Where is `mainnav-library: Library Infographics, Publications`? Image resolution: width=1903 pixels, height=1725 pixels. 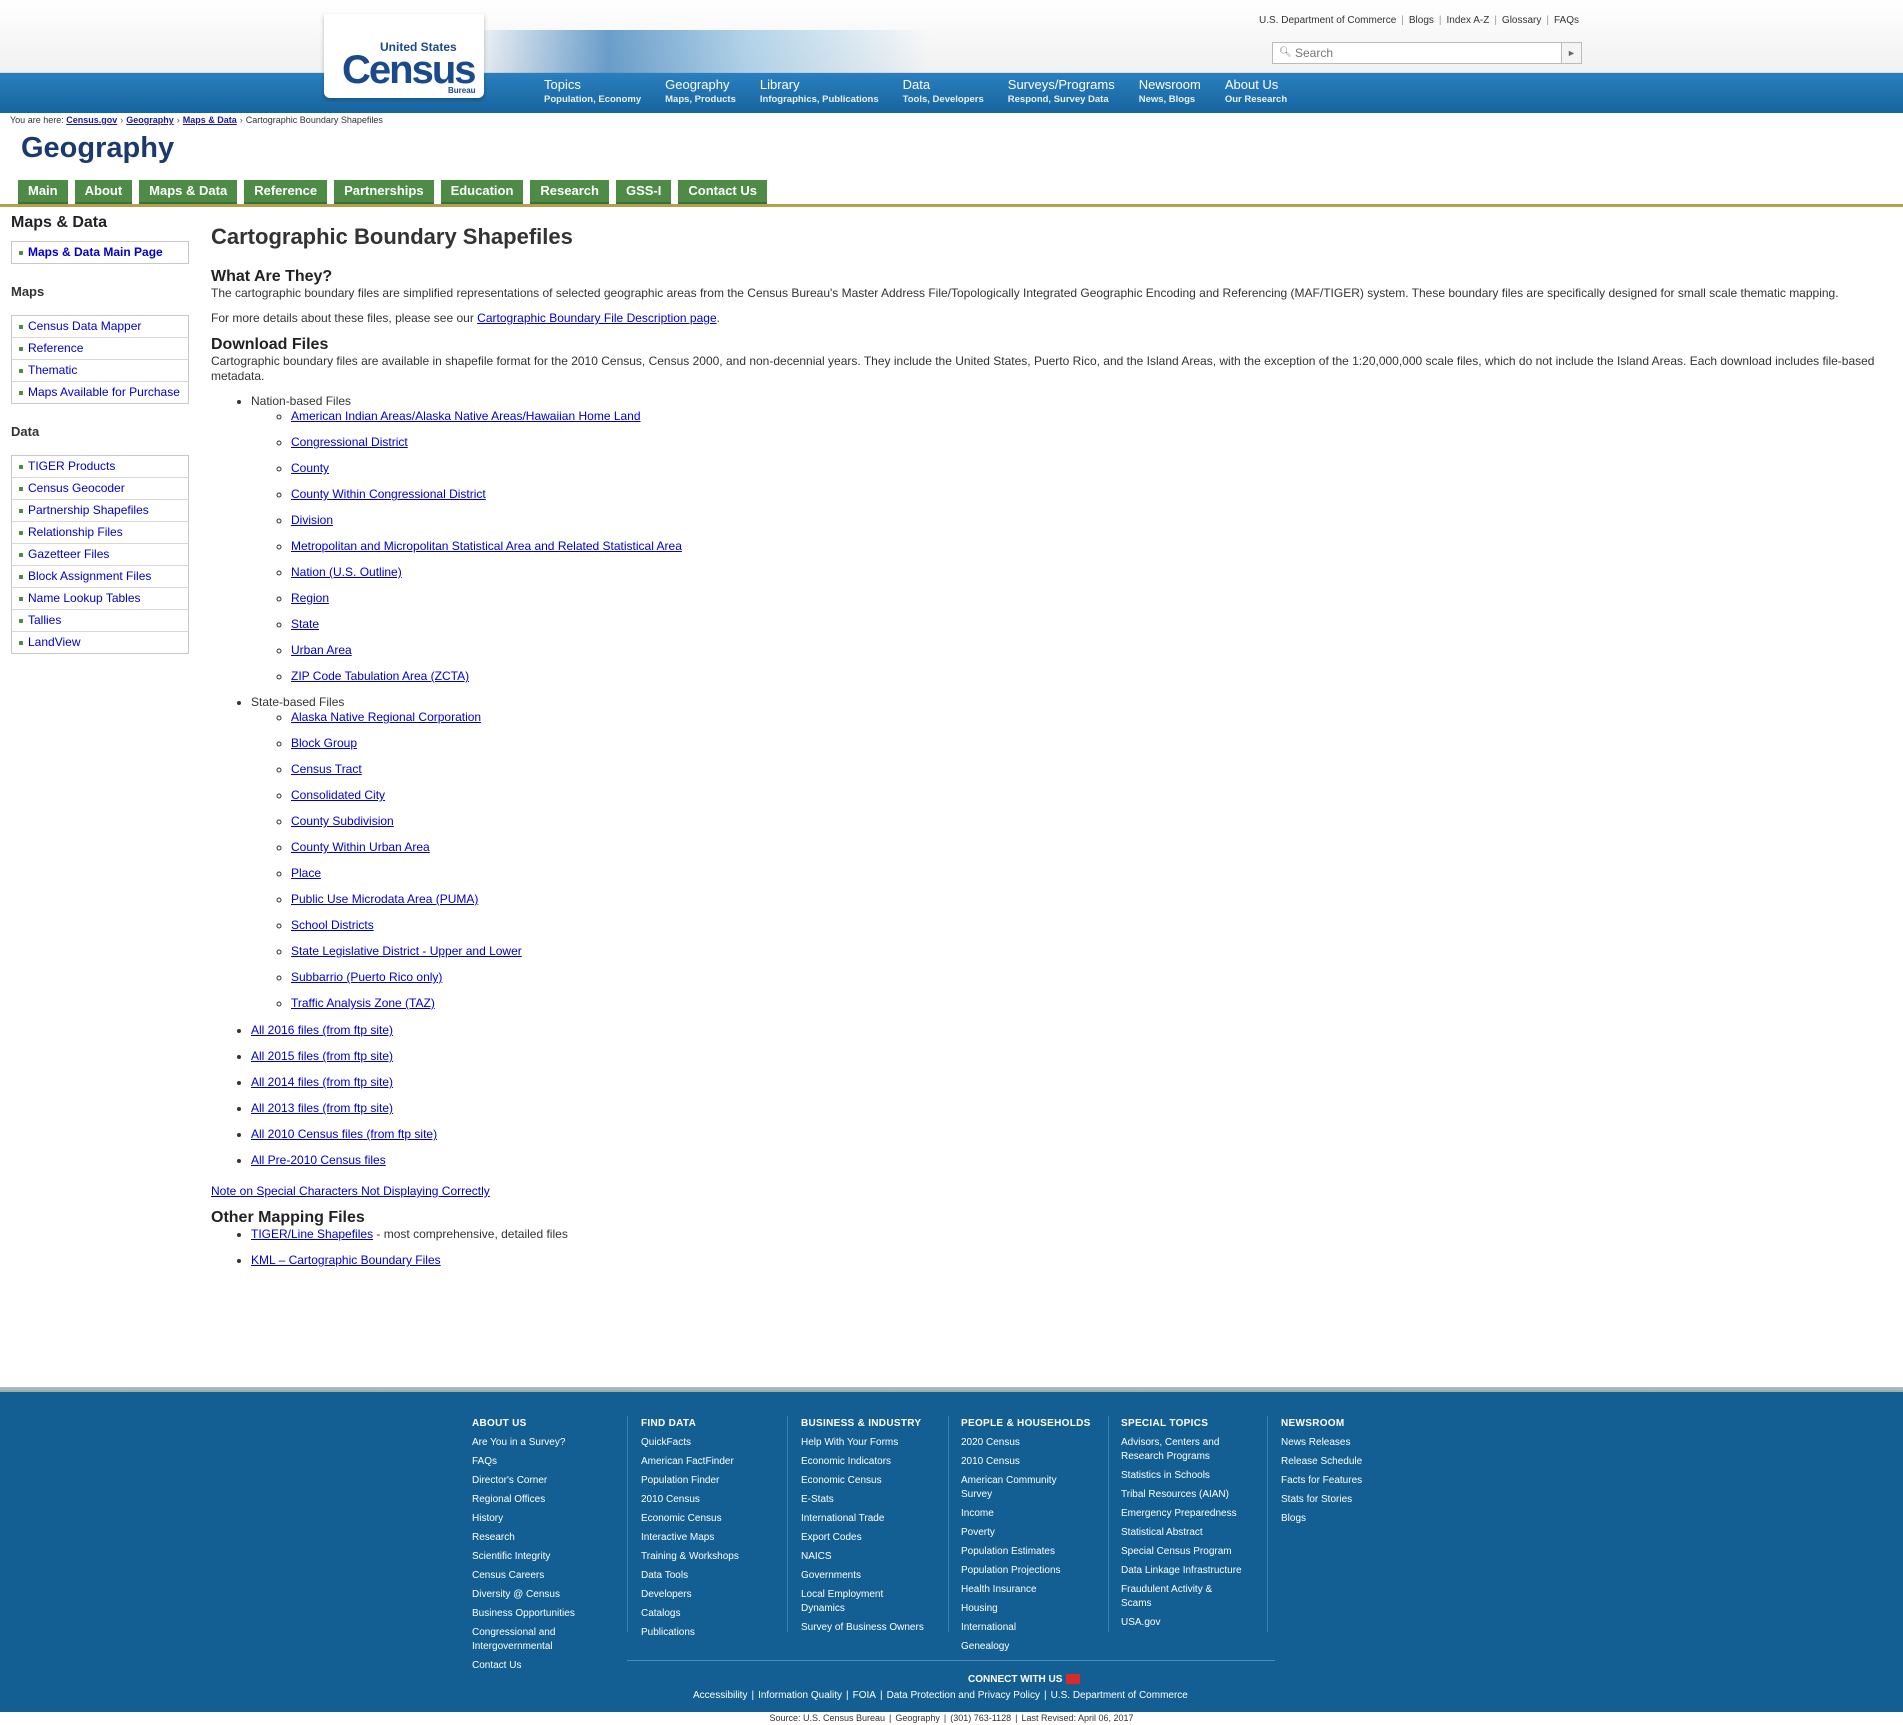 mainnav-library: Library Infographics, Publications is located at coordinates (819, 91).